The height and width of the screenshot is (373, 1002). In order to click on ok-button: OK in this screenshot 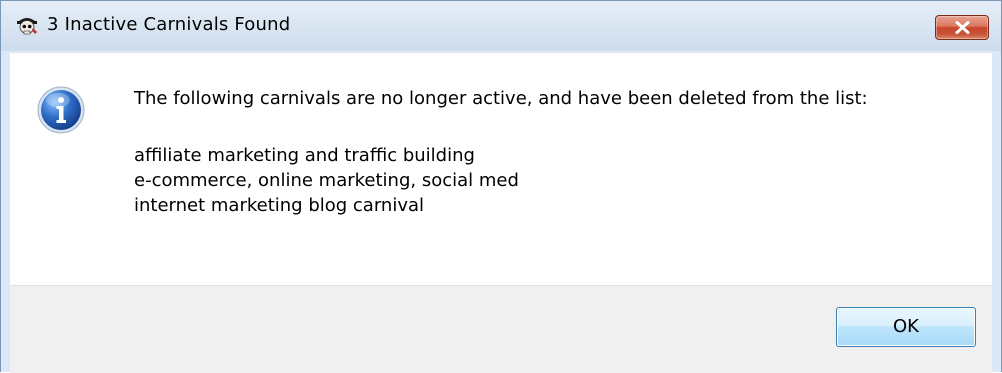, I will do `click(906, 327)`.